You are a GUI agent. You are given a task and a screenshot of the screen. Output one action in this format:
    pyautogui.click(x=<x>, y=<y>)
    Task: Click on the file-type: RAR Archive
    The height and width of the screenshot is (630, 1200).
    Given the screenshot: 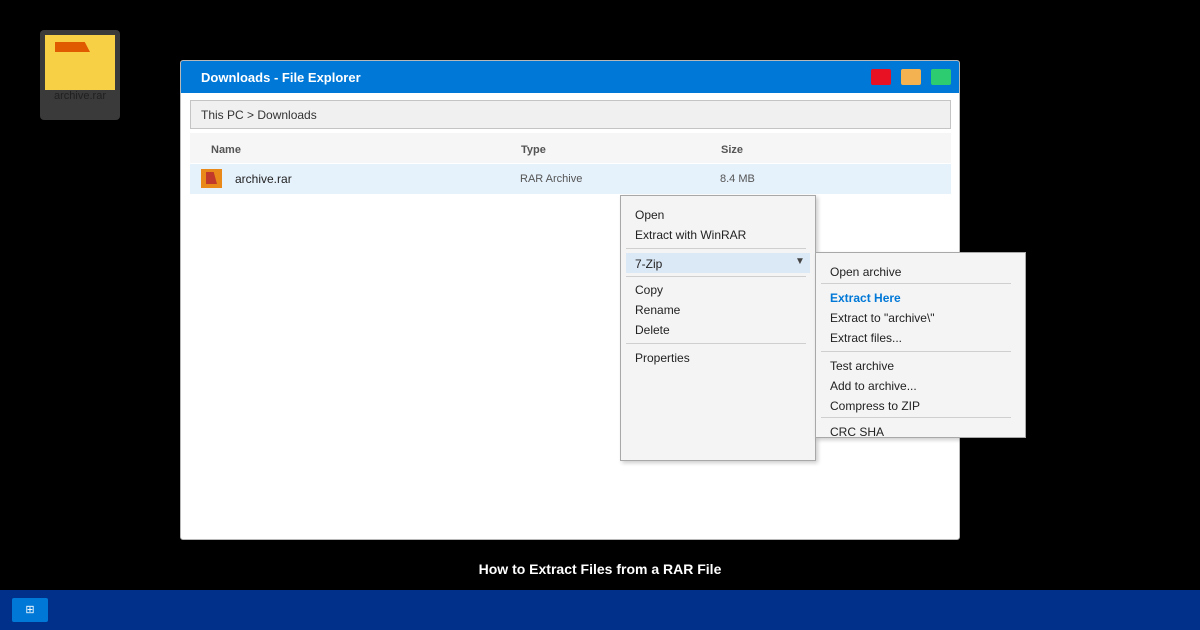 What is the action you would take?
    pyautogui.click(x=551, y=179)
    